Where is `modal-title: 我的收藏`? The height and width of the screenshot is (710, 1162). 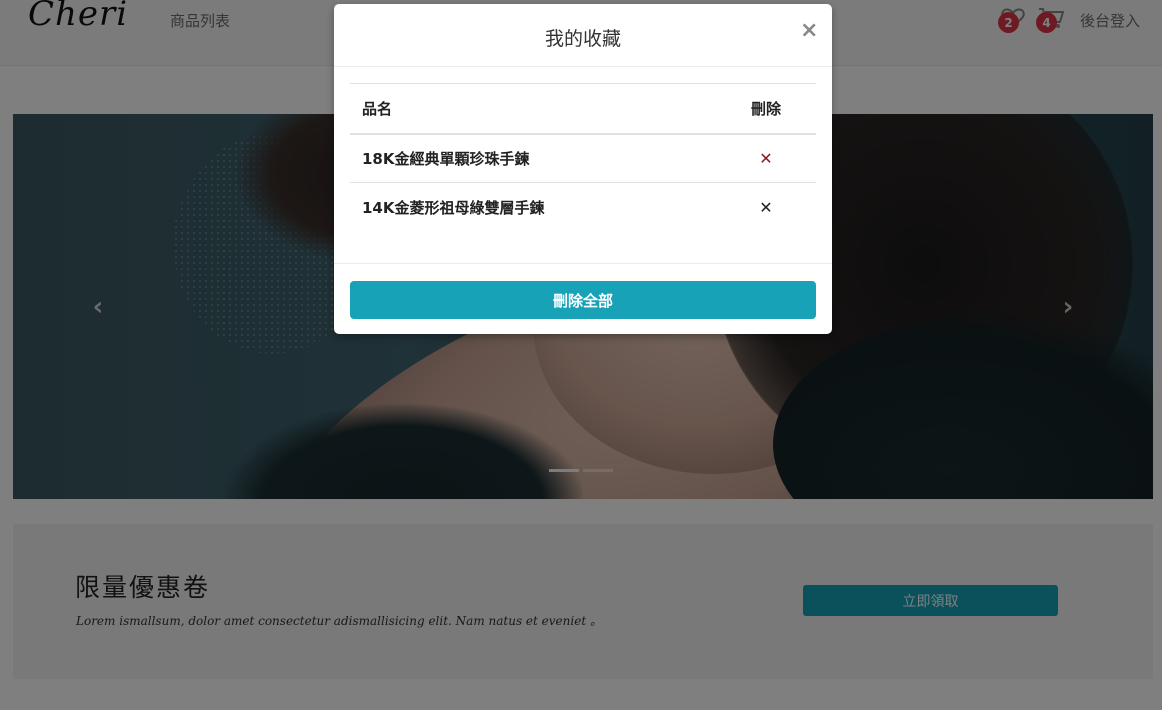 modal-title: 我的收藏 is located at coordinates (582, 39).